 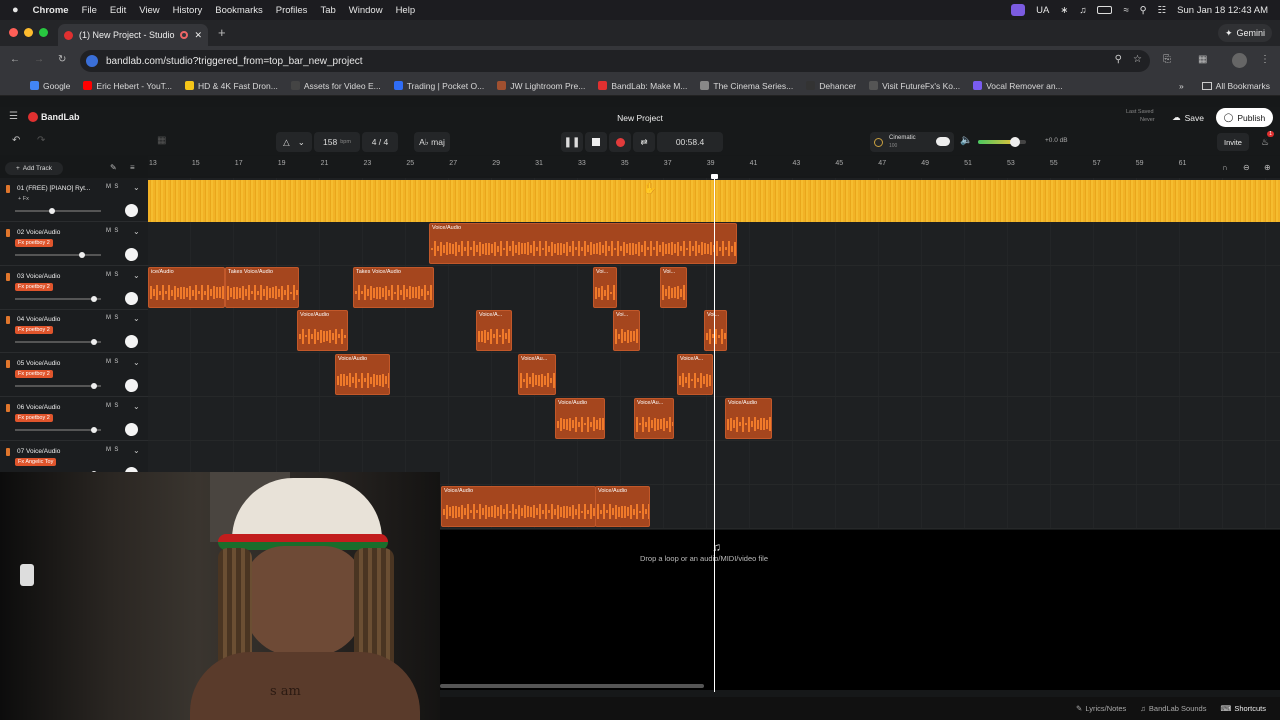 What do you see at coordinates (432, 142) in the screenshot?
I see `key-field: A♭ maj` at bounding box center [432, 142].